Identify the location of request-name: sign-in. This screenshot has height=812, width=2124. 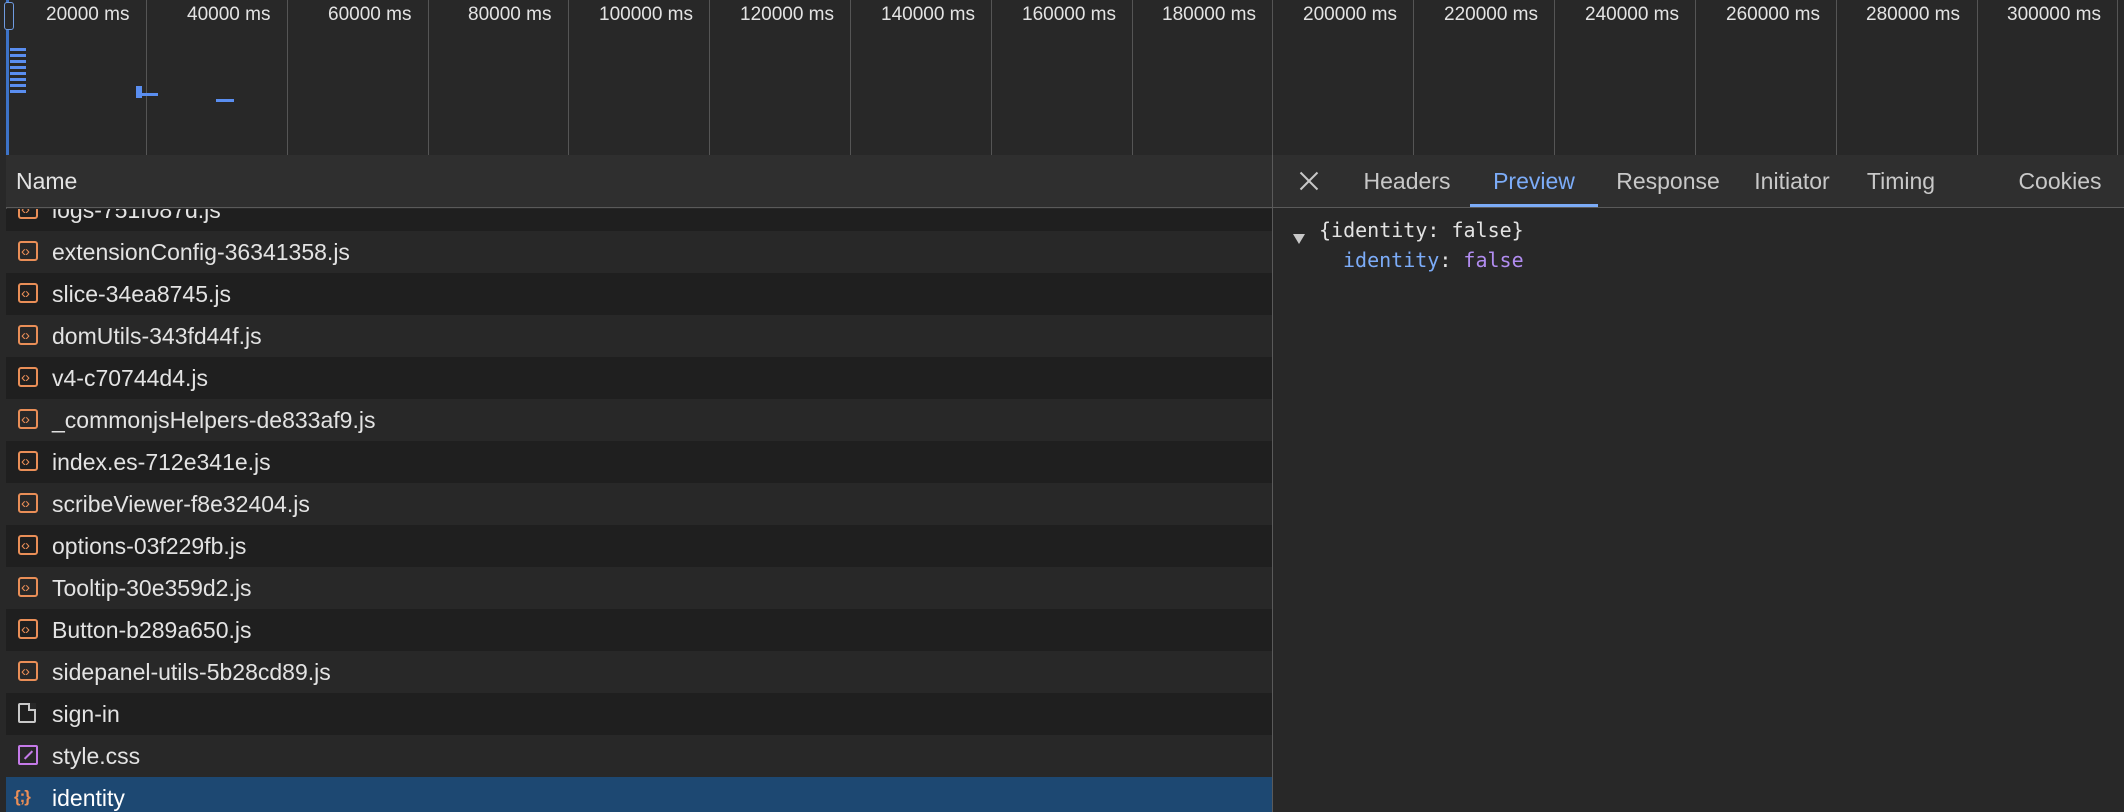
(86, 714).